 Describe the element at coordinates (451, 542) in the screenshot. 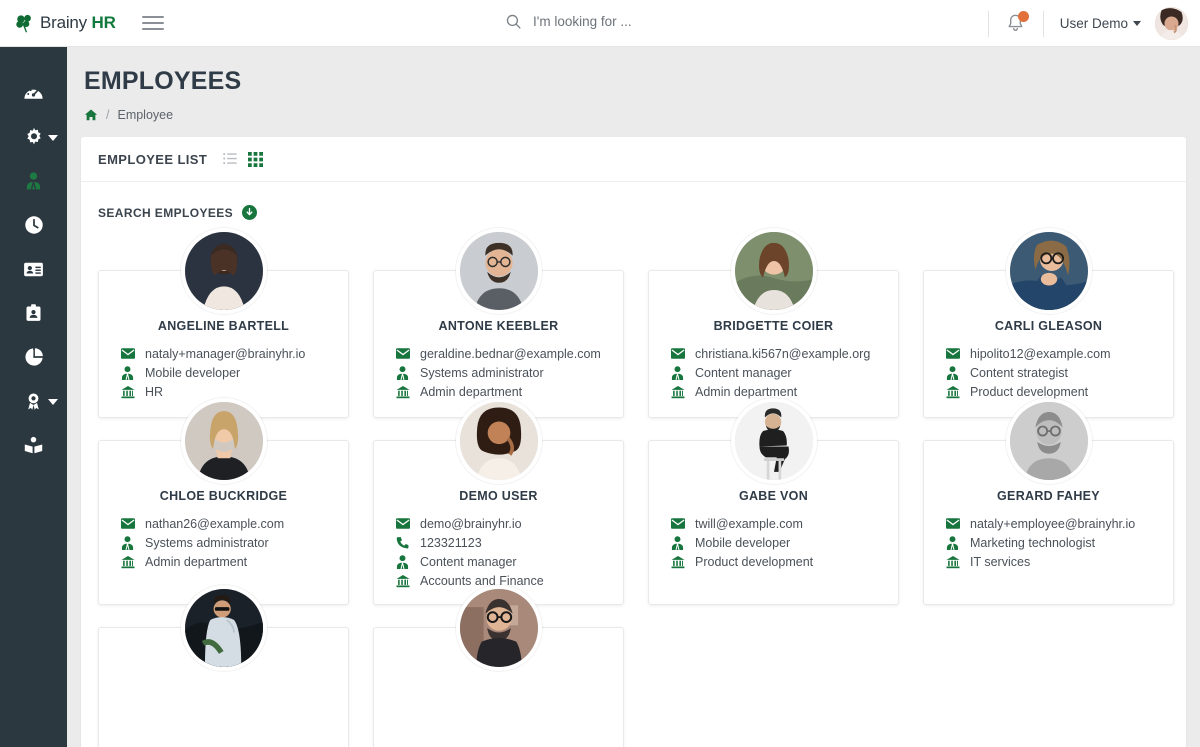

I see `employee-phone: 123321123` at that location.